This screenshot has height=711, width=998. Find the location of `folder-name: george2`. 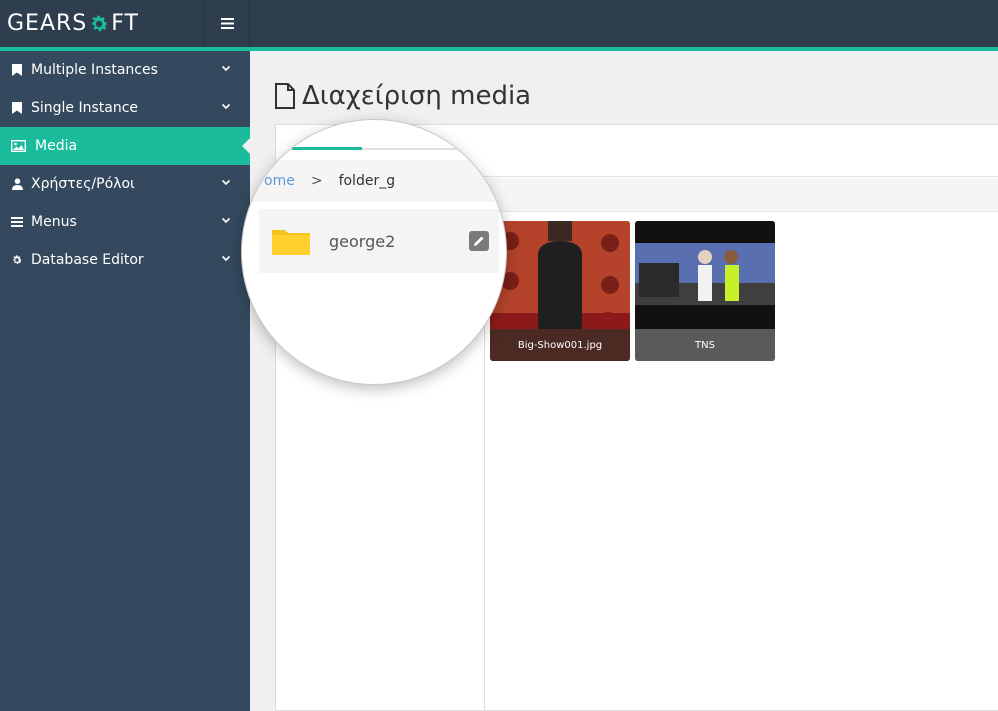

folder-name: george2 is located at coordinates (362, 241).